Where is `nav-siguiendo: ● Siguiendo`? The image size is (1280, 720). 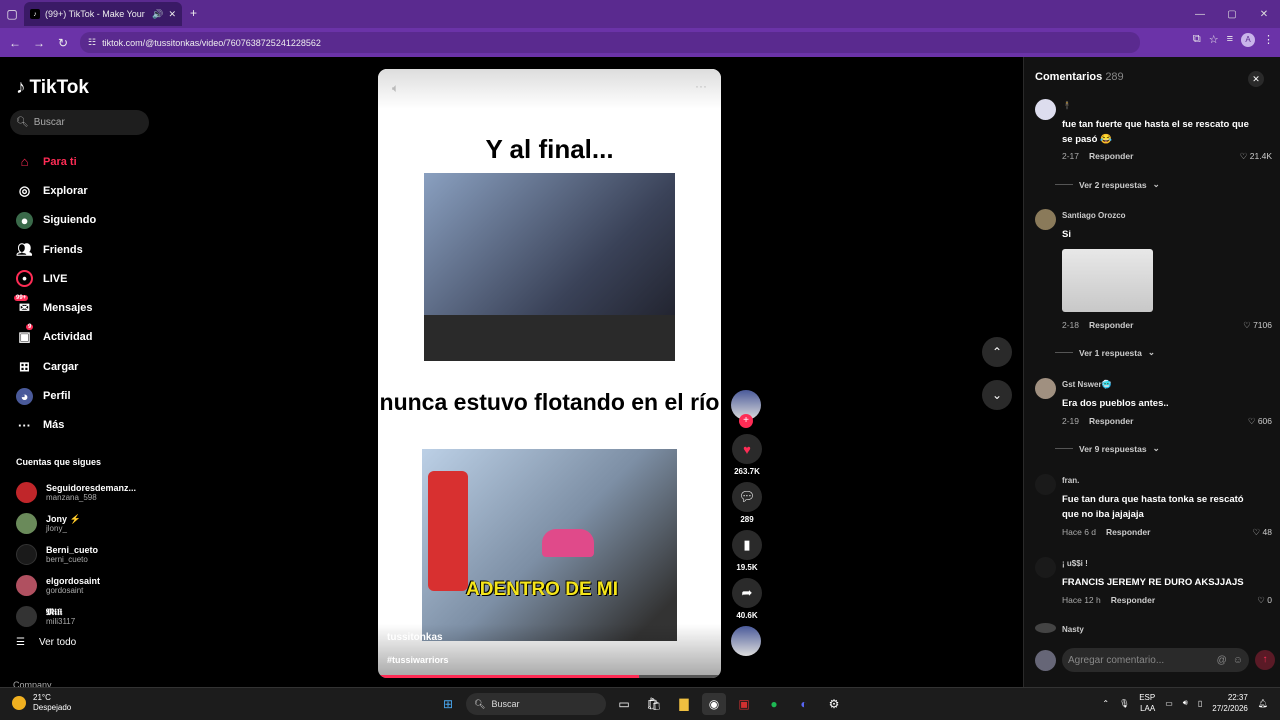
nav-siguiendo: ● Siguiendo is located at coordinates (86, 220).